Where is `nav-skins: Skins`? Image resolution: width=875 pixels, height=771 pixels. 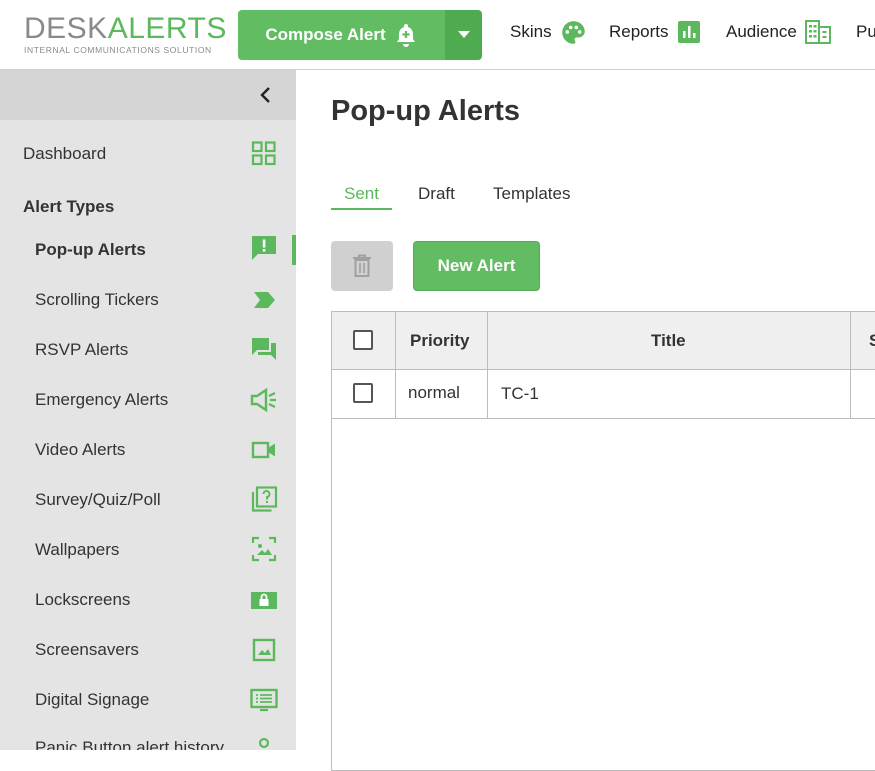 nav-skins: Skins is located at coordinates (548, 32).